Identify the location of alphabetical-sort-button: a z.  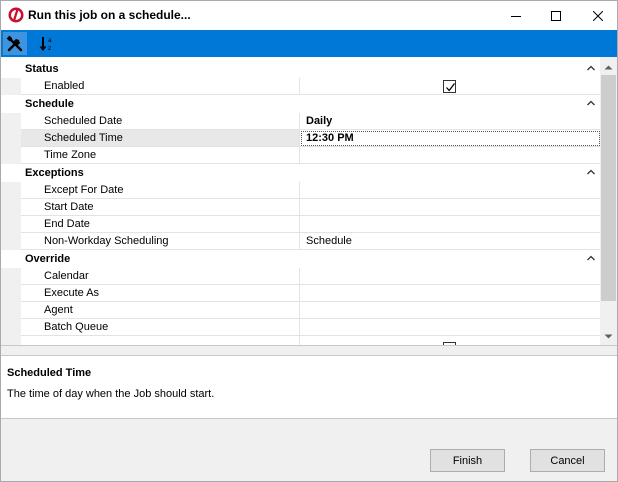
(47, 43).